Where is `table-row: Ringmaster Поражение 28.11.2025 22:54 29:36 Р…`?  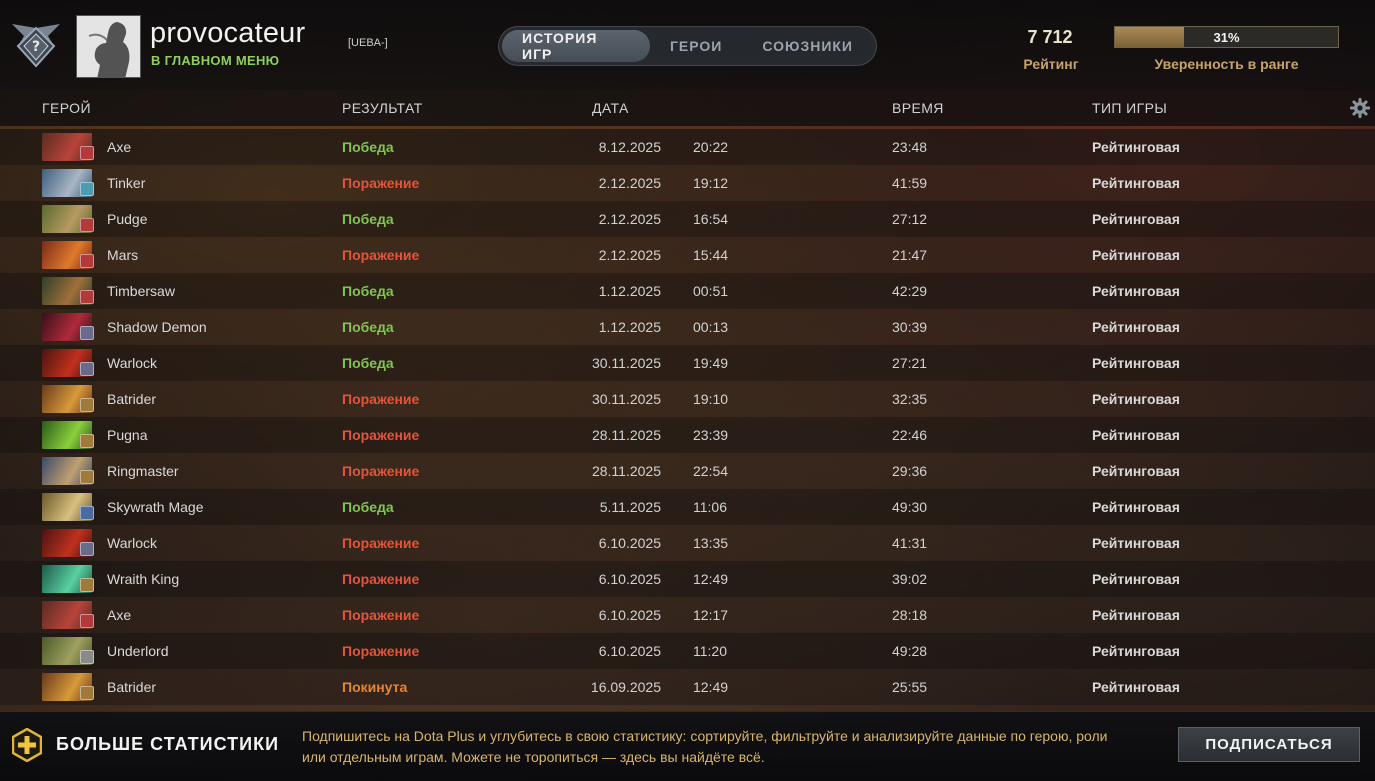 table-row: Ringmaster Поражение 28.11.2025 22:54 29:36 Р… is located at coordinates (687, 471).